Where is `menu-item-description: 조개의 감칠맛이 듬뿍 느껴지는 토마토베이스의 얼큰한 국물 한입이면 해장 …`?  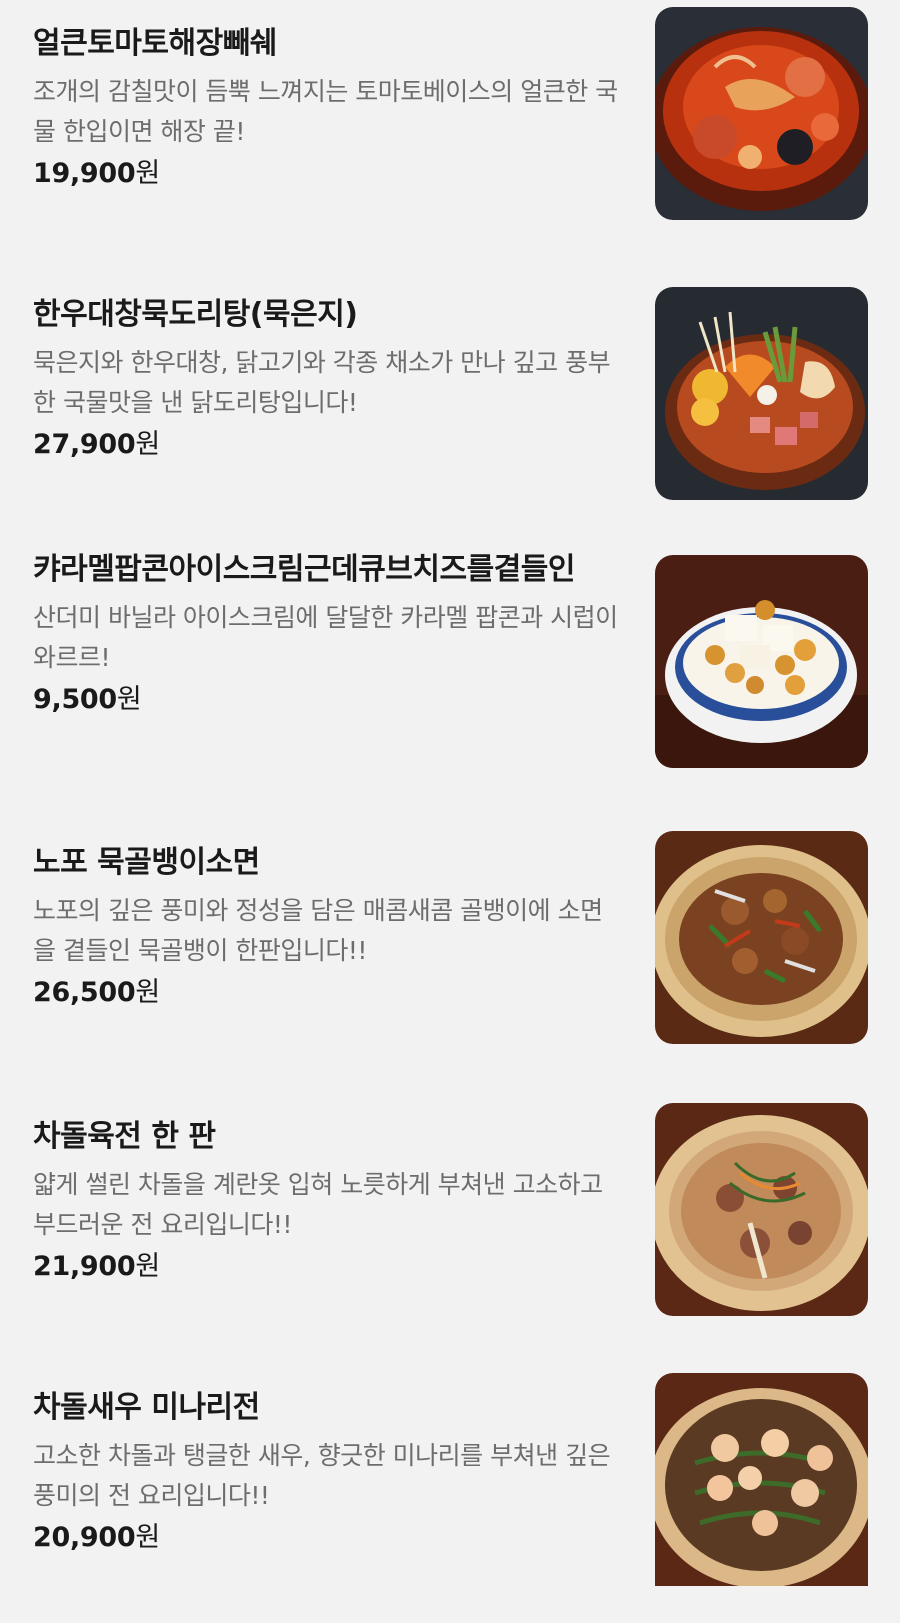
menu-item-description: 조개의 감칠맛이 듬뿍 느껴지는 토마토베이스의 얼큰한 국물 한입이면 해장 … is located at coordinates (325, 111).